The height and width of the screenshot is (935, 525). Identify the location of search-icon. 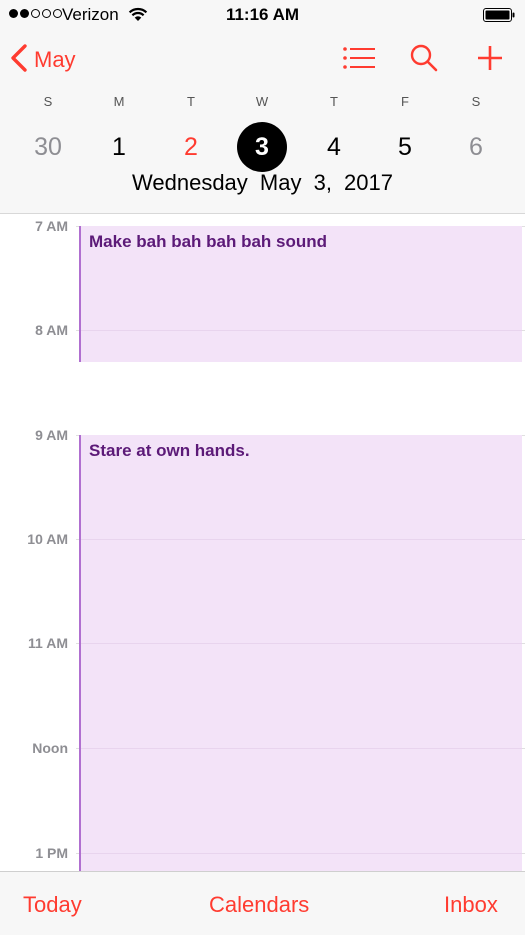
(424, 60).